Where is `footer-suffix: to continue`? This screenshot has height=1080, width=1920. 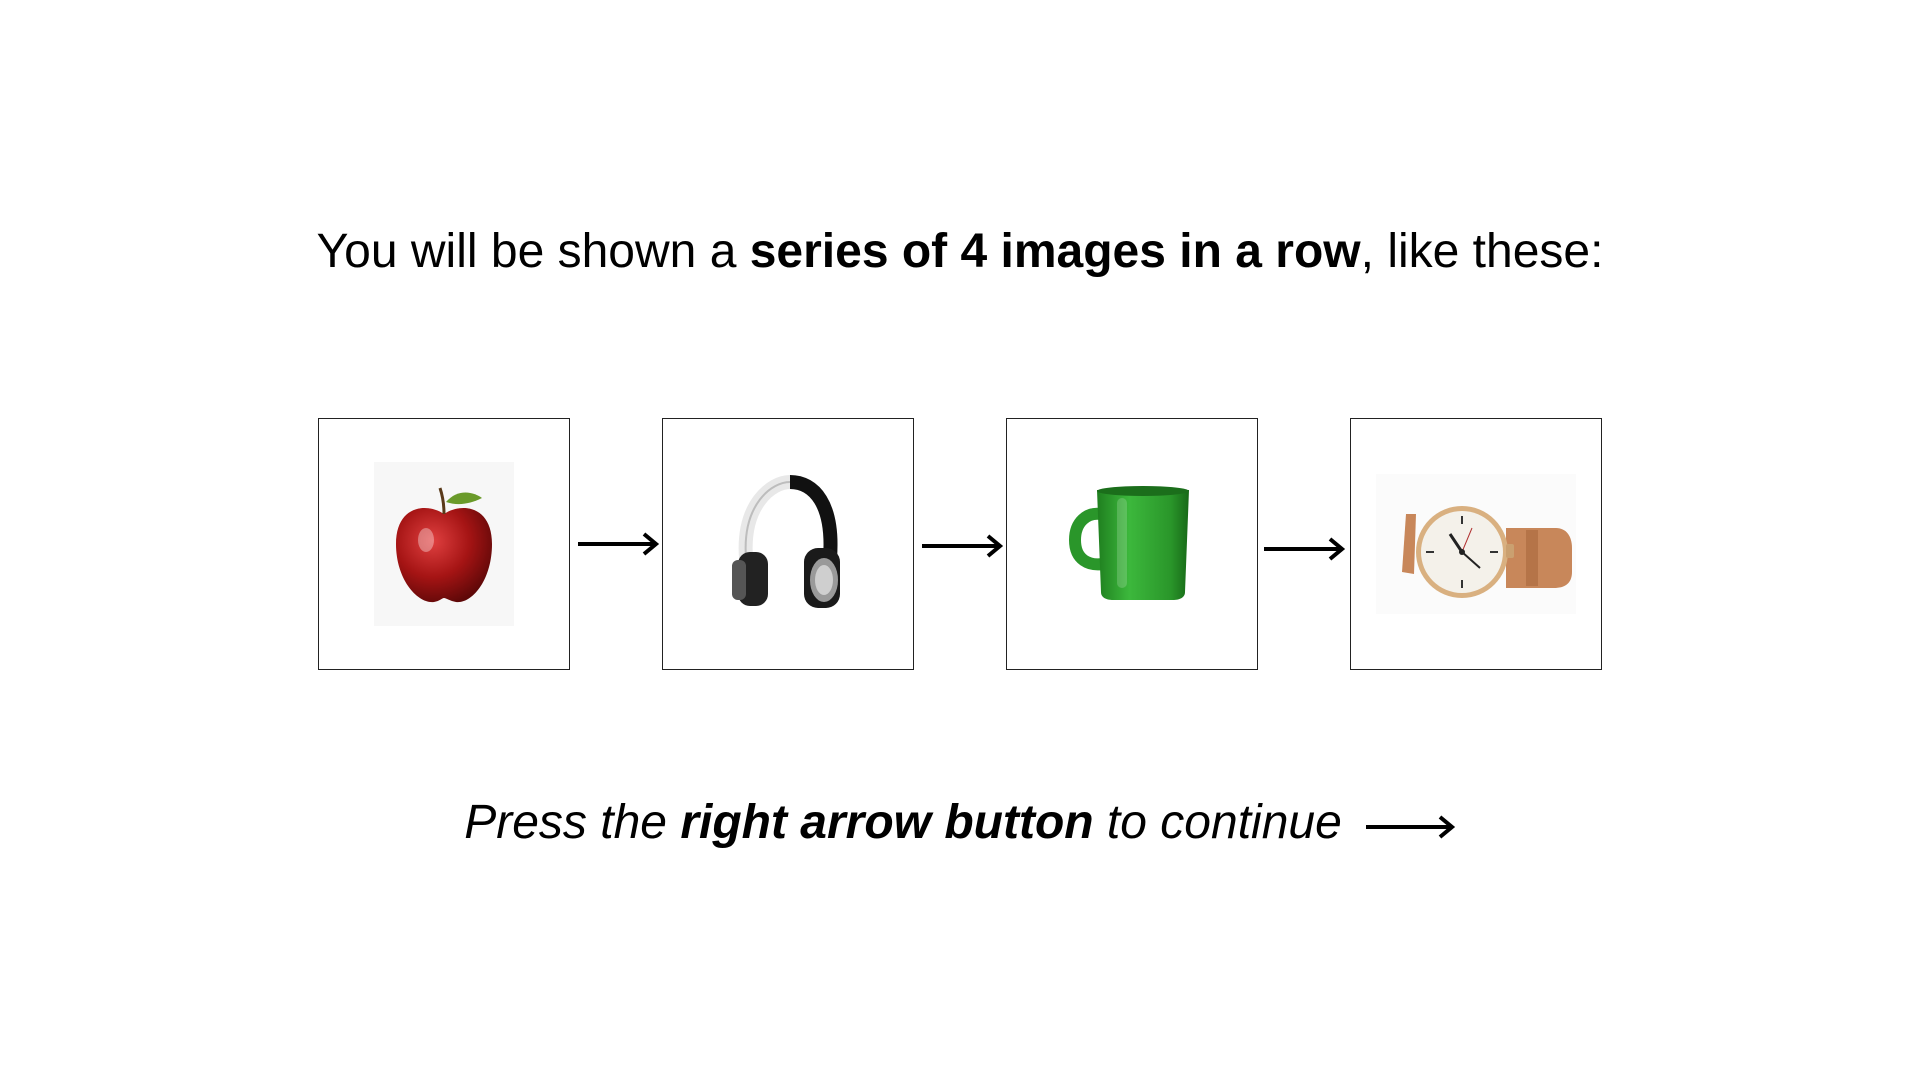
footer-suffix: to continue is located at coordinates (1217, 822).